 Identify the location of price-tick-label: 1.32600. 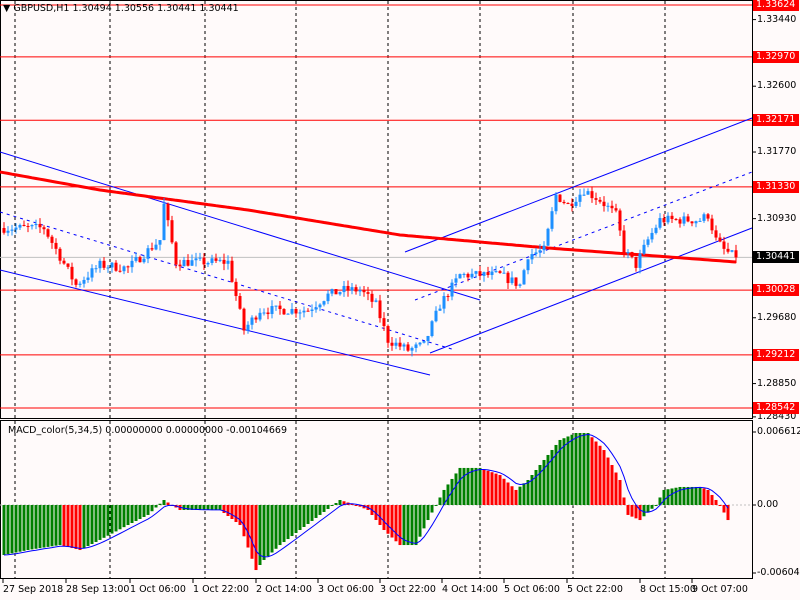
(777, 86).